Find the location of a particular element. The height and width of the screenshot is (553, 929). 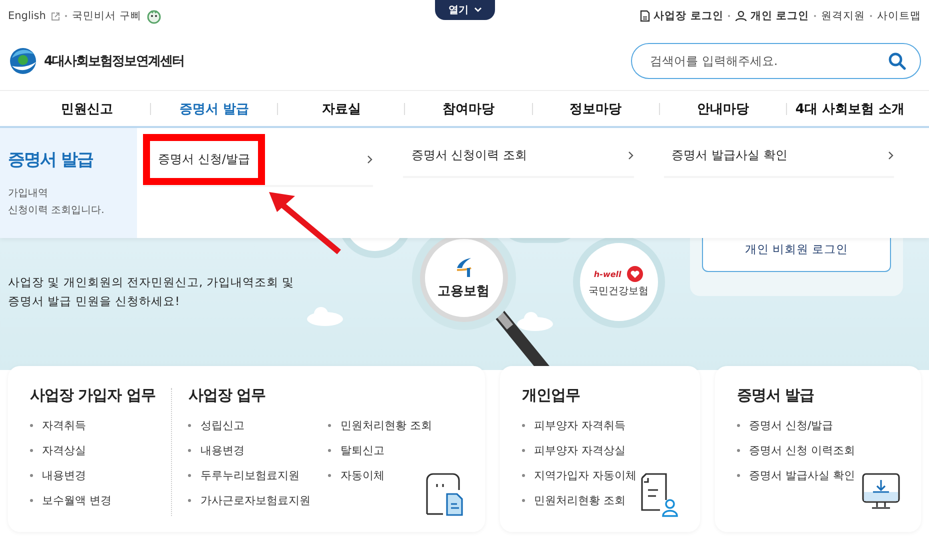

dropdown-title: 증명서 발급 is located at coordinates (51, 160).